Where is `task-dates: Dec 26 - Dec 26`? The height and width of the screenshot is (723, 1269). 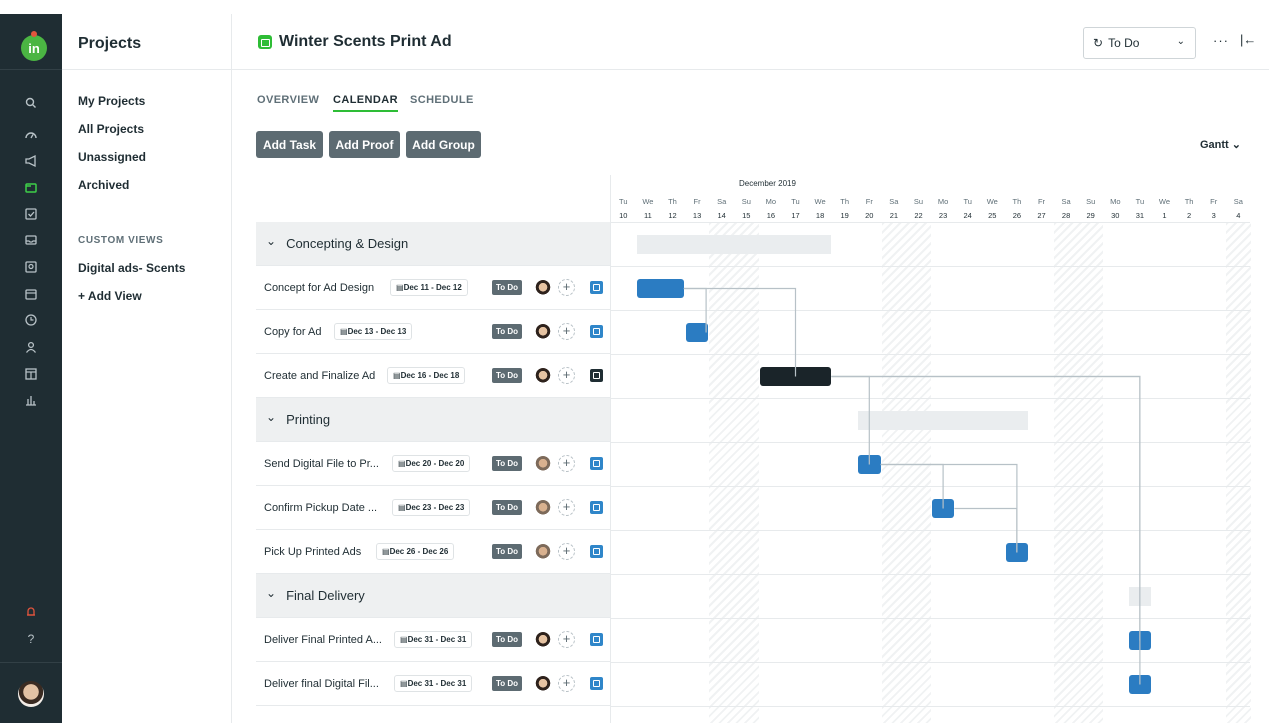
task-dates: Dec 26 - Dec 26 is located at coordinates (415, 551).